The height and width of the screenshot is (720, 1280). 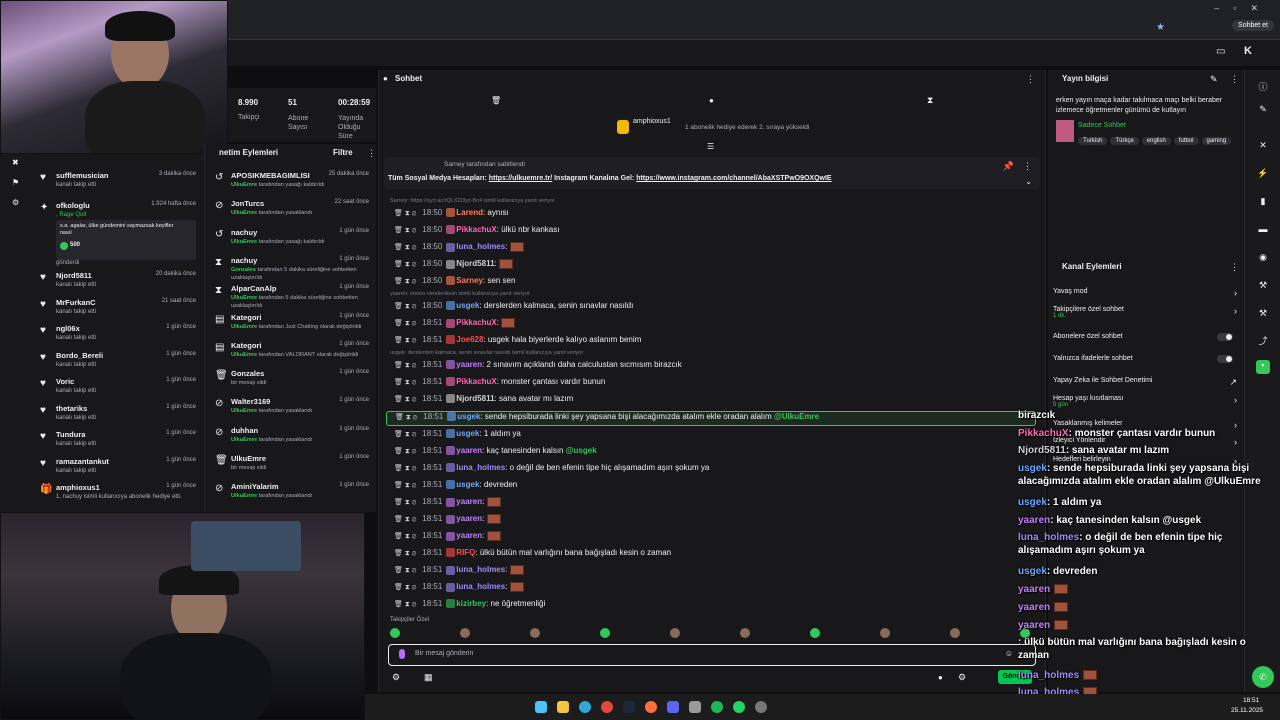 I want to click on message-username: Joe628, so click(x=469, y=339).